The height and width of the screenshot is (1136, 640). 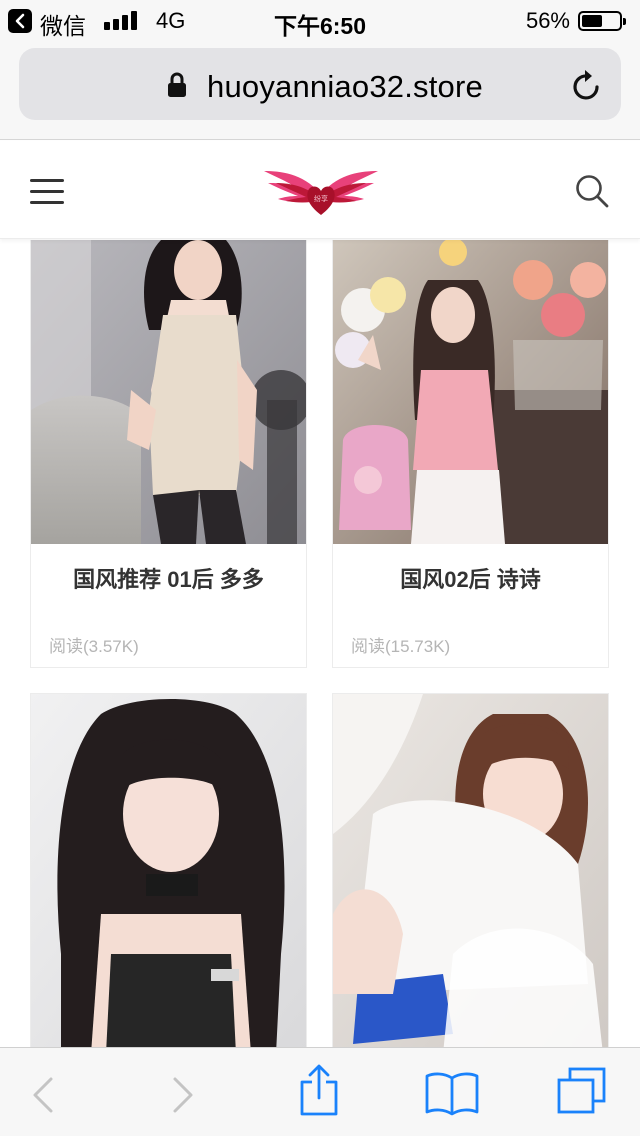 I want to click on reload-icon, so click(x=587, y=85).